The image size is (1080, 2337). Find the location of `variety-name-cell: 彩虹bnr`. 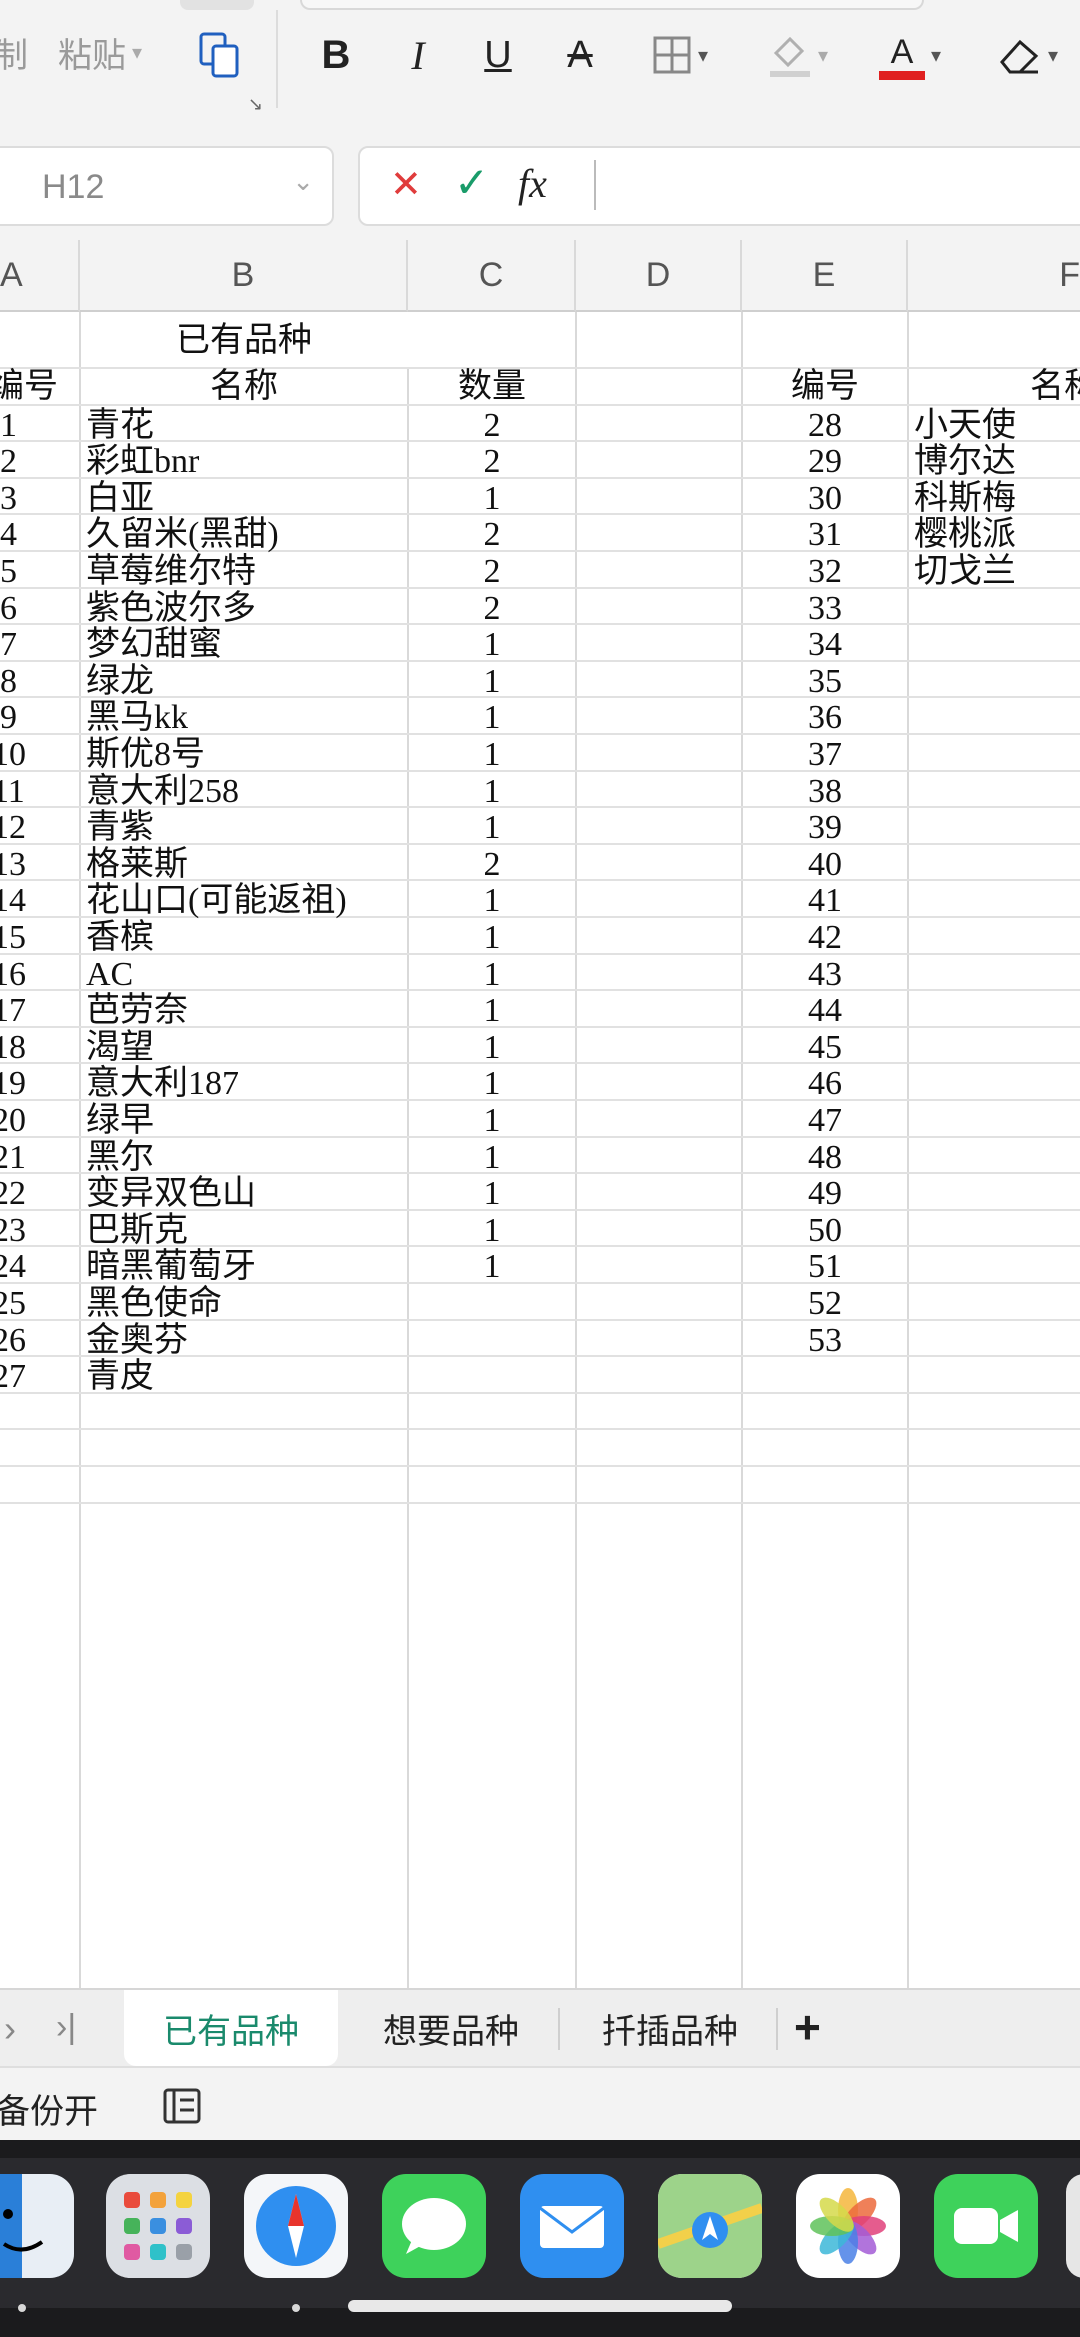

variety-name-cell: 彩虹bnr is located at coordinates (142, 462).